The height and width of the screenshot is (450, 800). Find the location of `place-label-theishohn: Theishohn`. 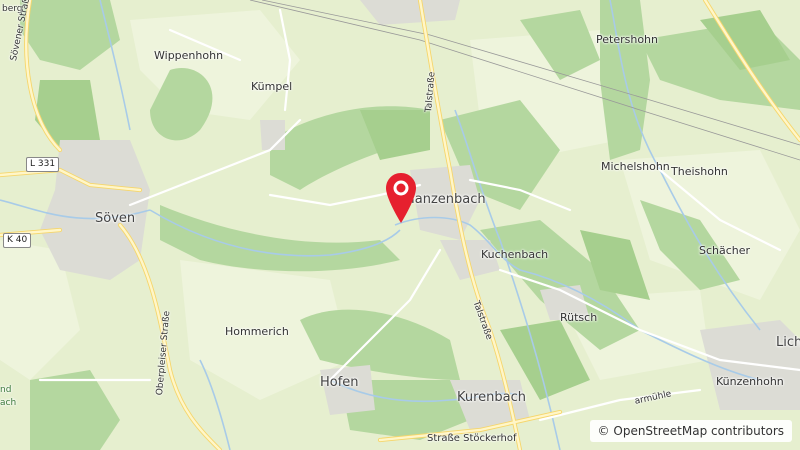

place-label-theishohn: Theishohn is located at coordinates (699, 171).